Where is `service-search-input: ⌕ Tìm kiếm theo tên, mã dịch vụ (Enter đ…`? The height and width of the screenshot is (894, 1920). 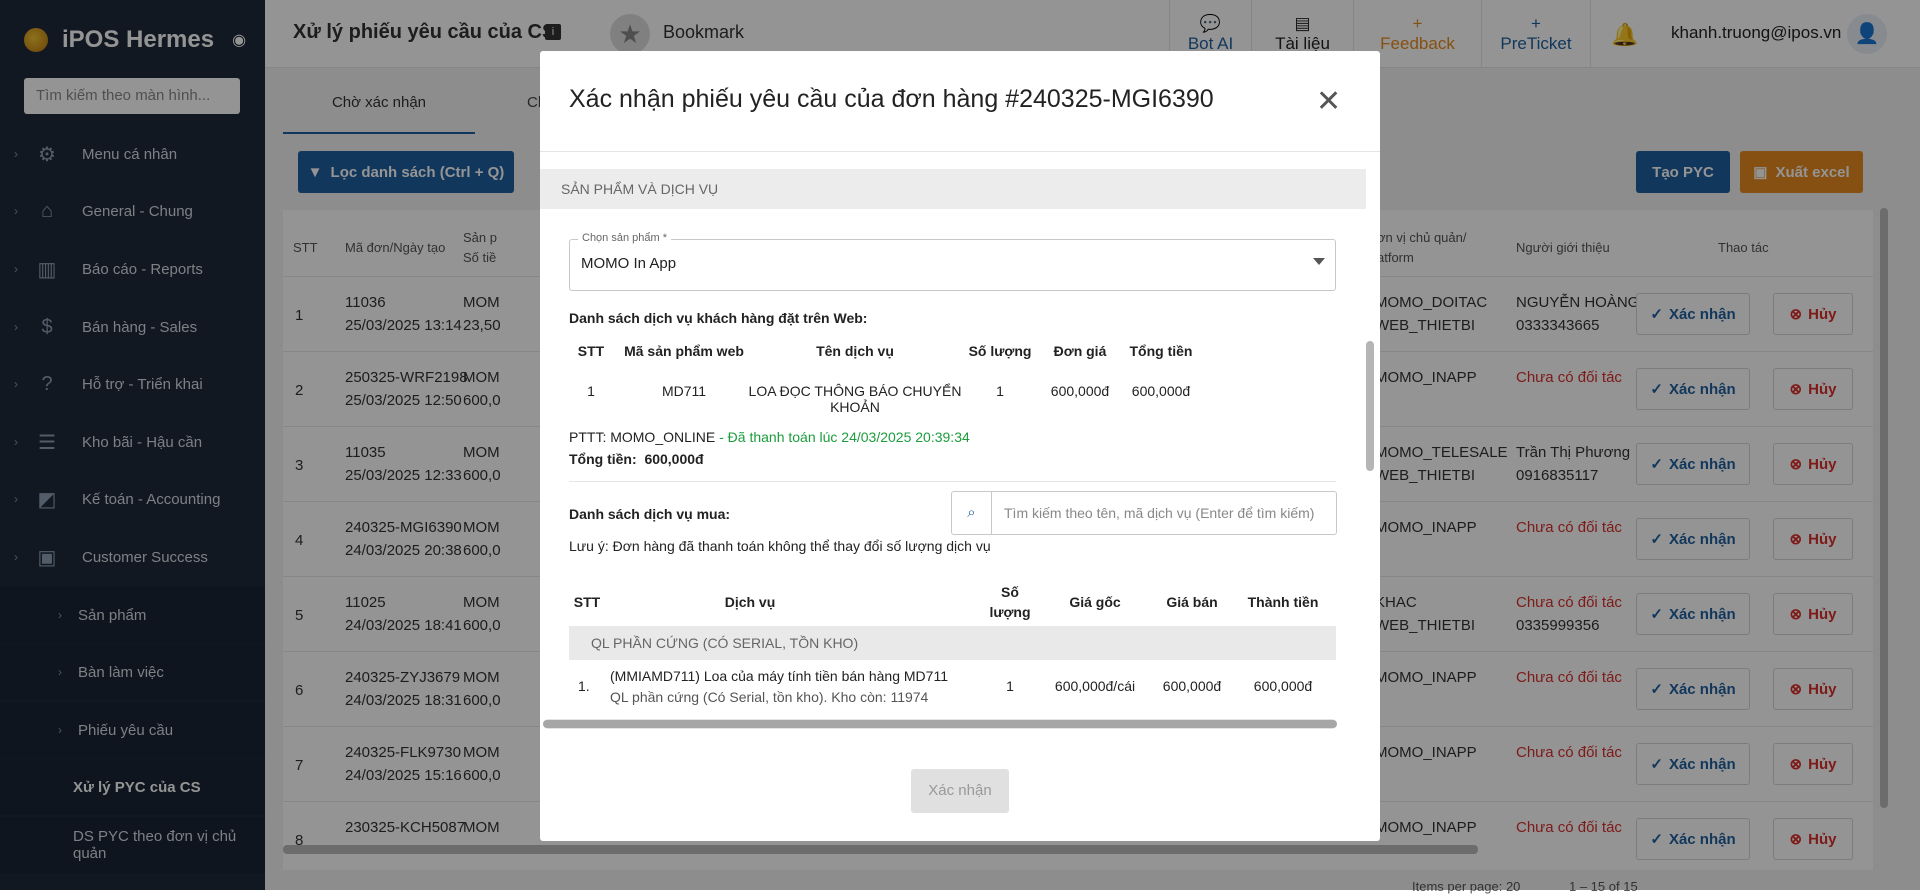
service-search-input: ⌕ Tìm kiếm theo tên, mã dịch vụ (Enter đ… is located at coordinates (1144, 513).